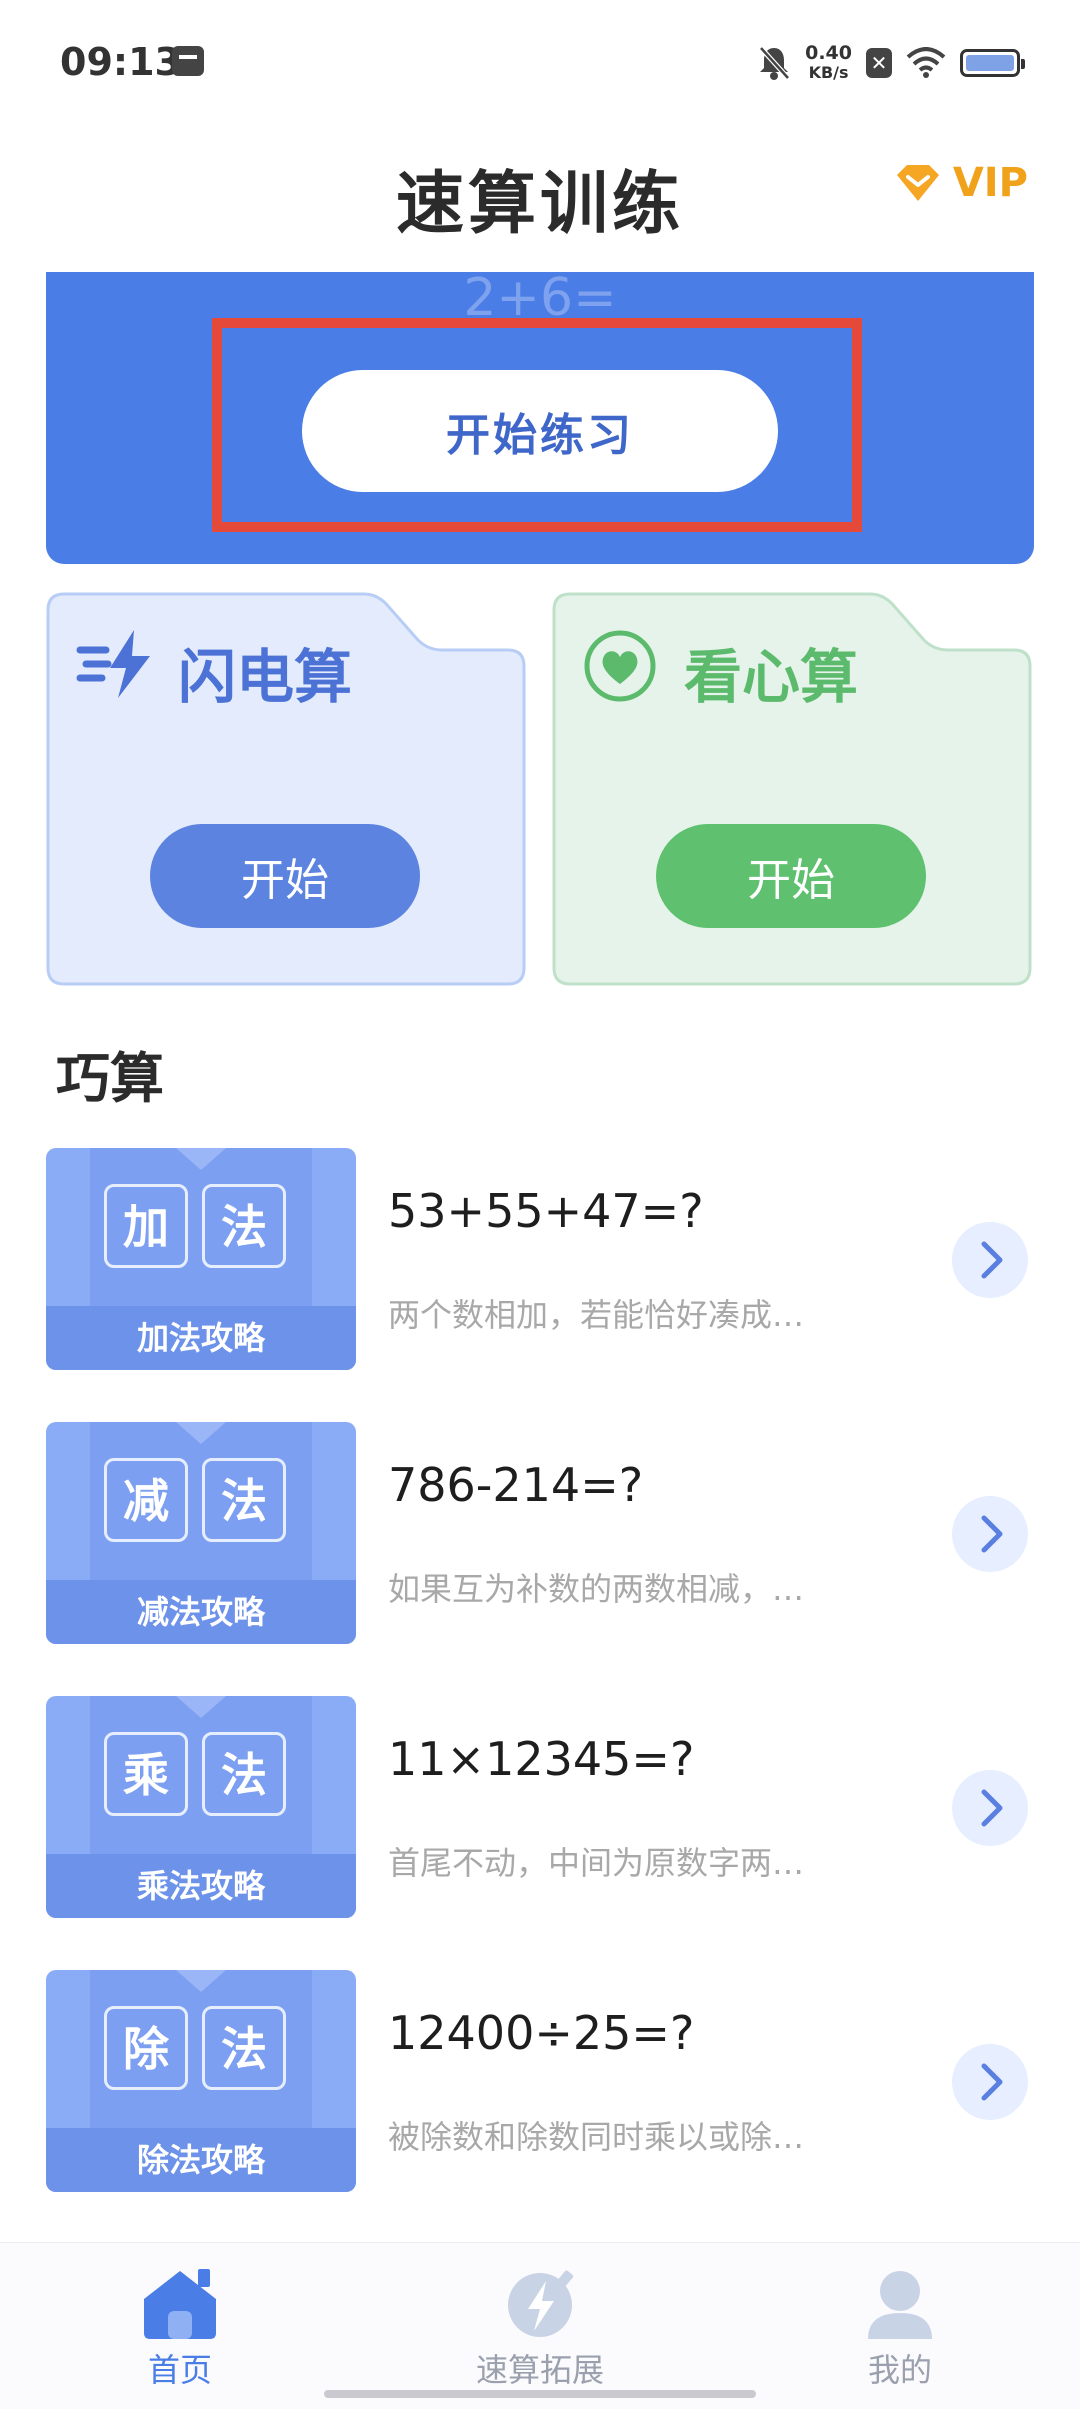 Image resolution: width=1080 pixels, height=2409 pixels. Describe the element at coordinates (110, 1078) in the screenshot. I see `section-title: 巧算` at that location.